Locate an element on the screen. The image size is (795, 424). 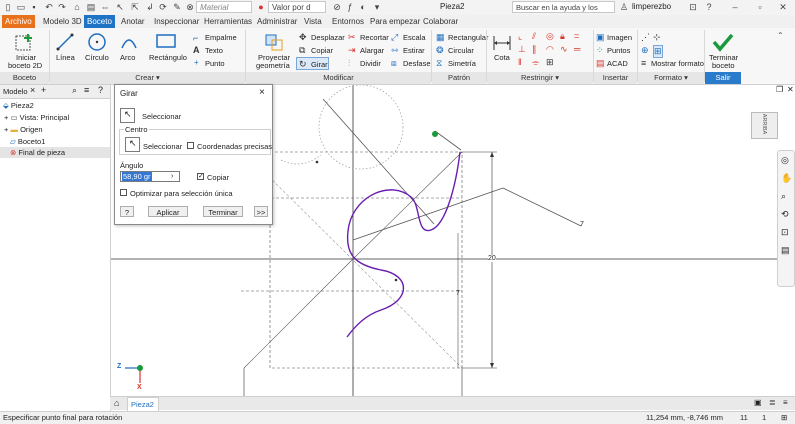
tab-para-empezar: Para empezar is located at coordinates (395, 21).